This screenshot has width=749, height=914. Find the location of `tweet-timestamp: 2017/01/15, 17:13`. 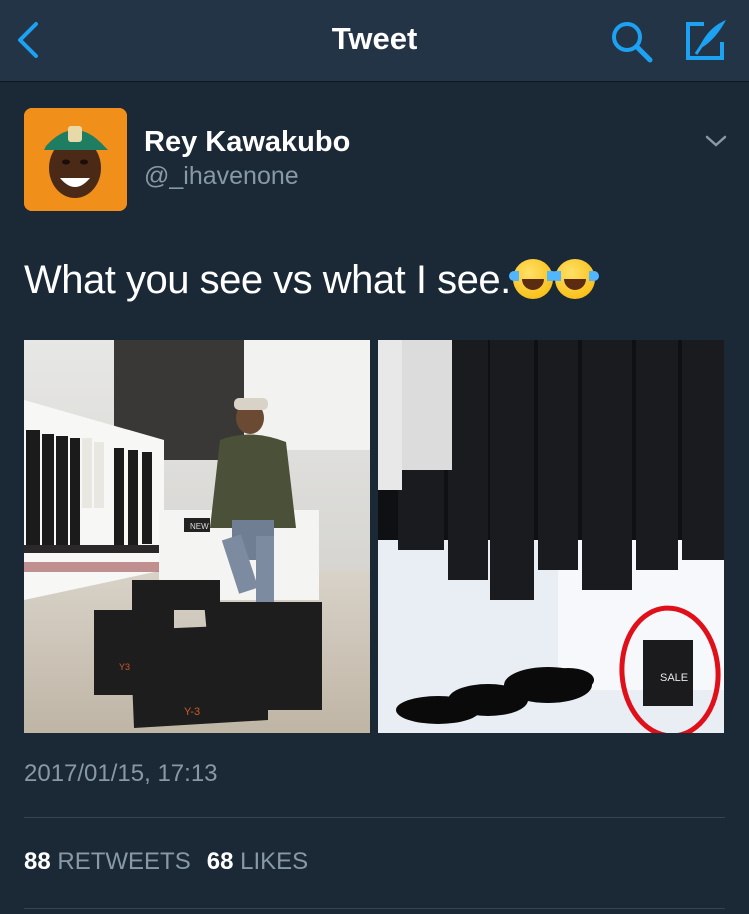

tweet-timestamp: 2017/01/15, 17:13 is located at coordinates (121, 773).